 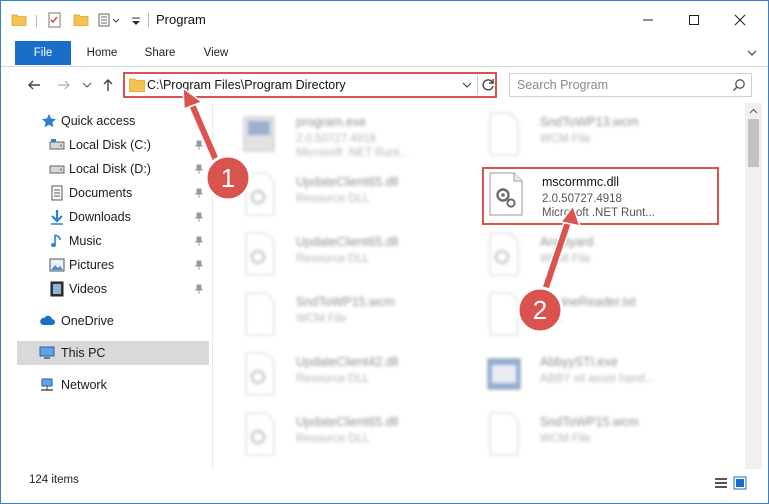 I want to click on file-item: SndToWP13.wcm WCM File, so click(x=599, y=138).